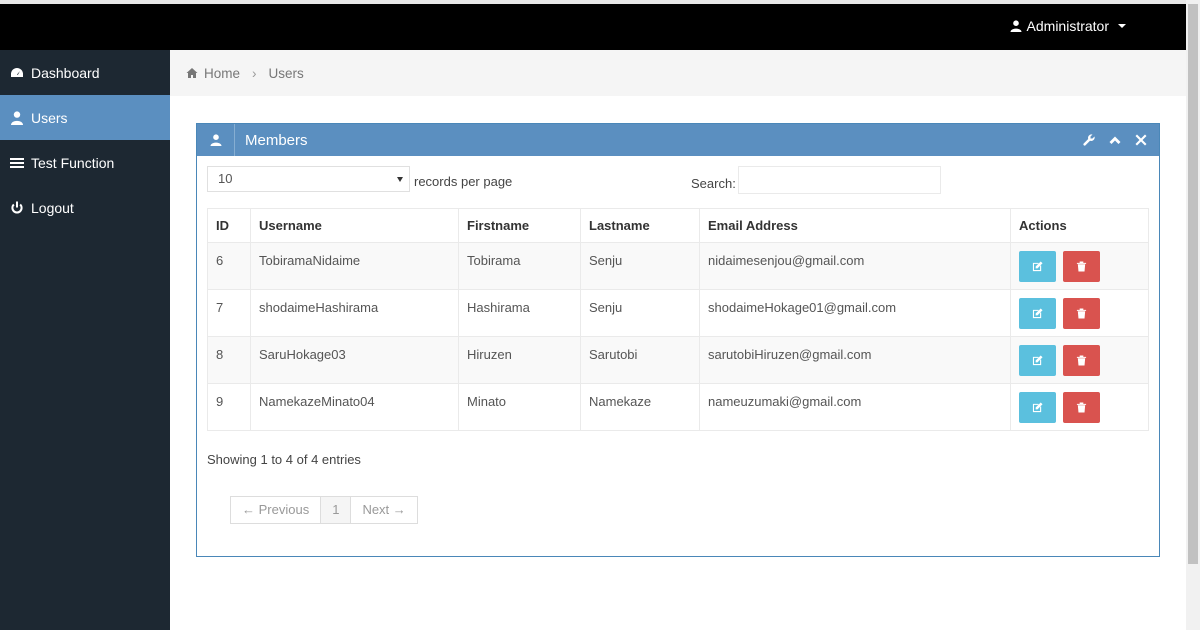 The image size is (1200, 630). Describe the element at coordinates (519, 266) in the screenshot. I see `cell-firstname: Tobirama` at that location.